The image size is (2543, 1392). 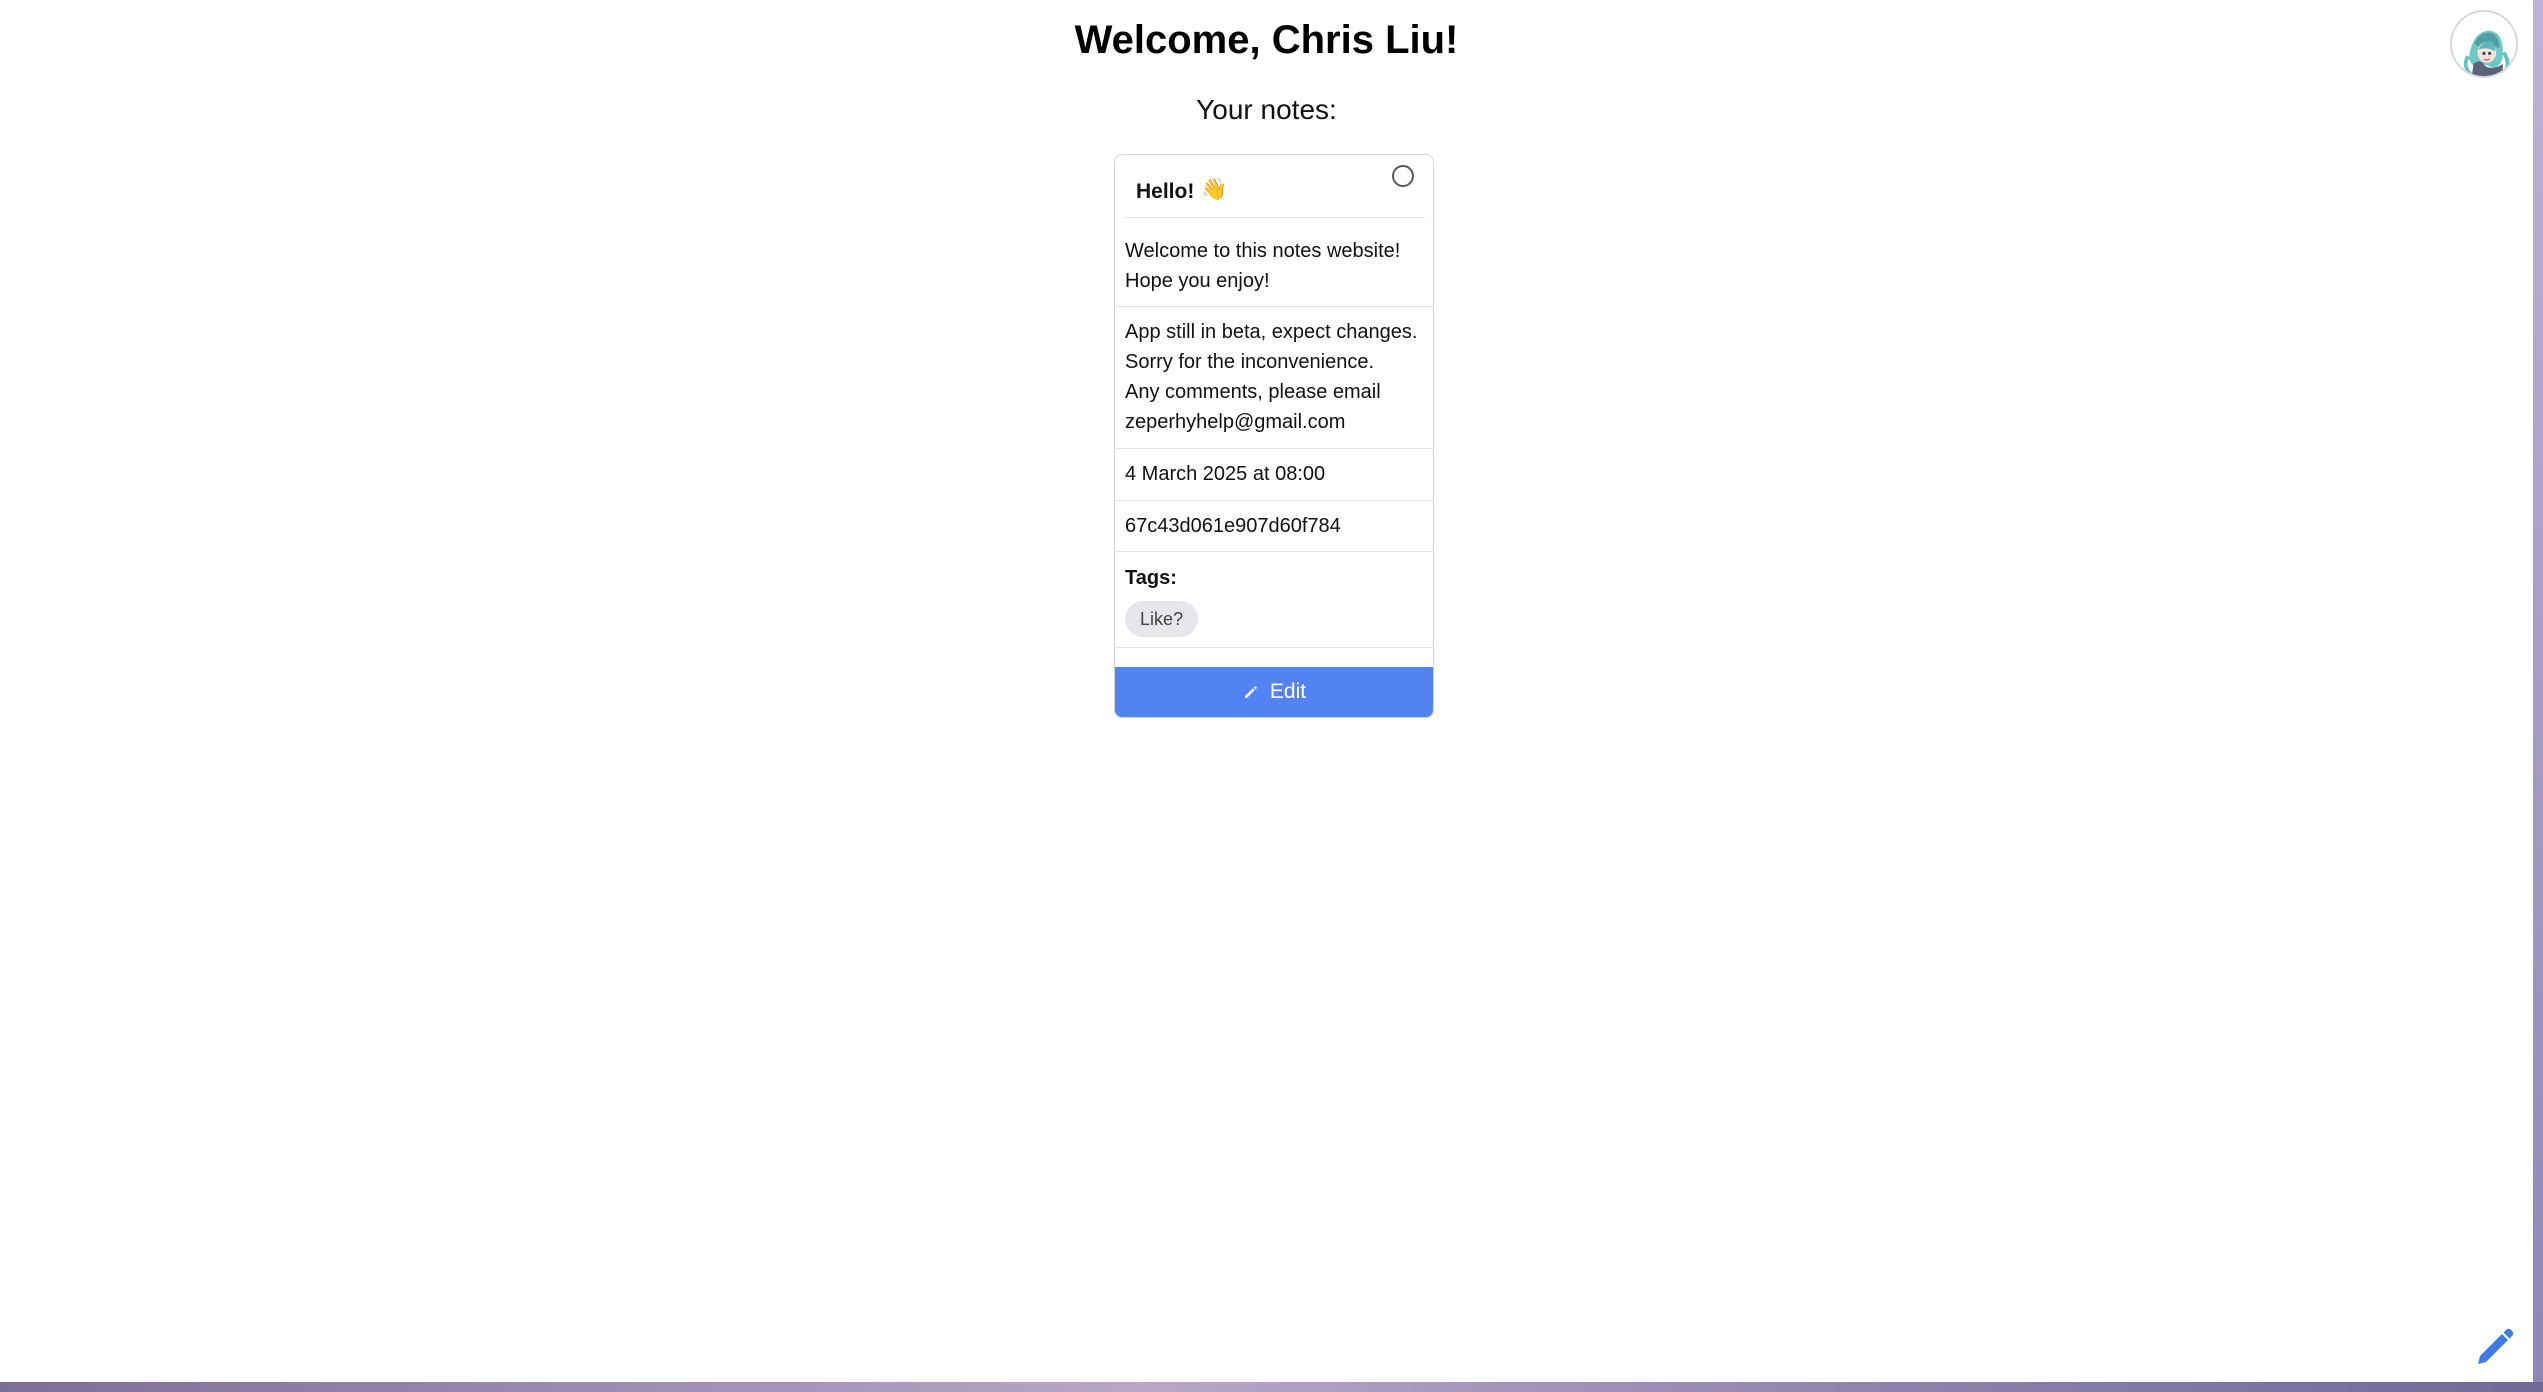 What do you see at coordinates (1225, 474) in the screenshot?
I see `note-date: 4 March 2025 at 08:00` at bounding box center [1225, 474].